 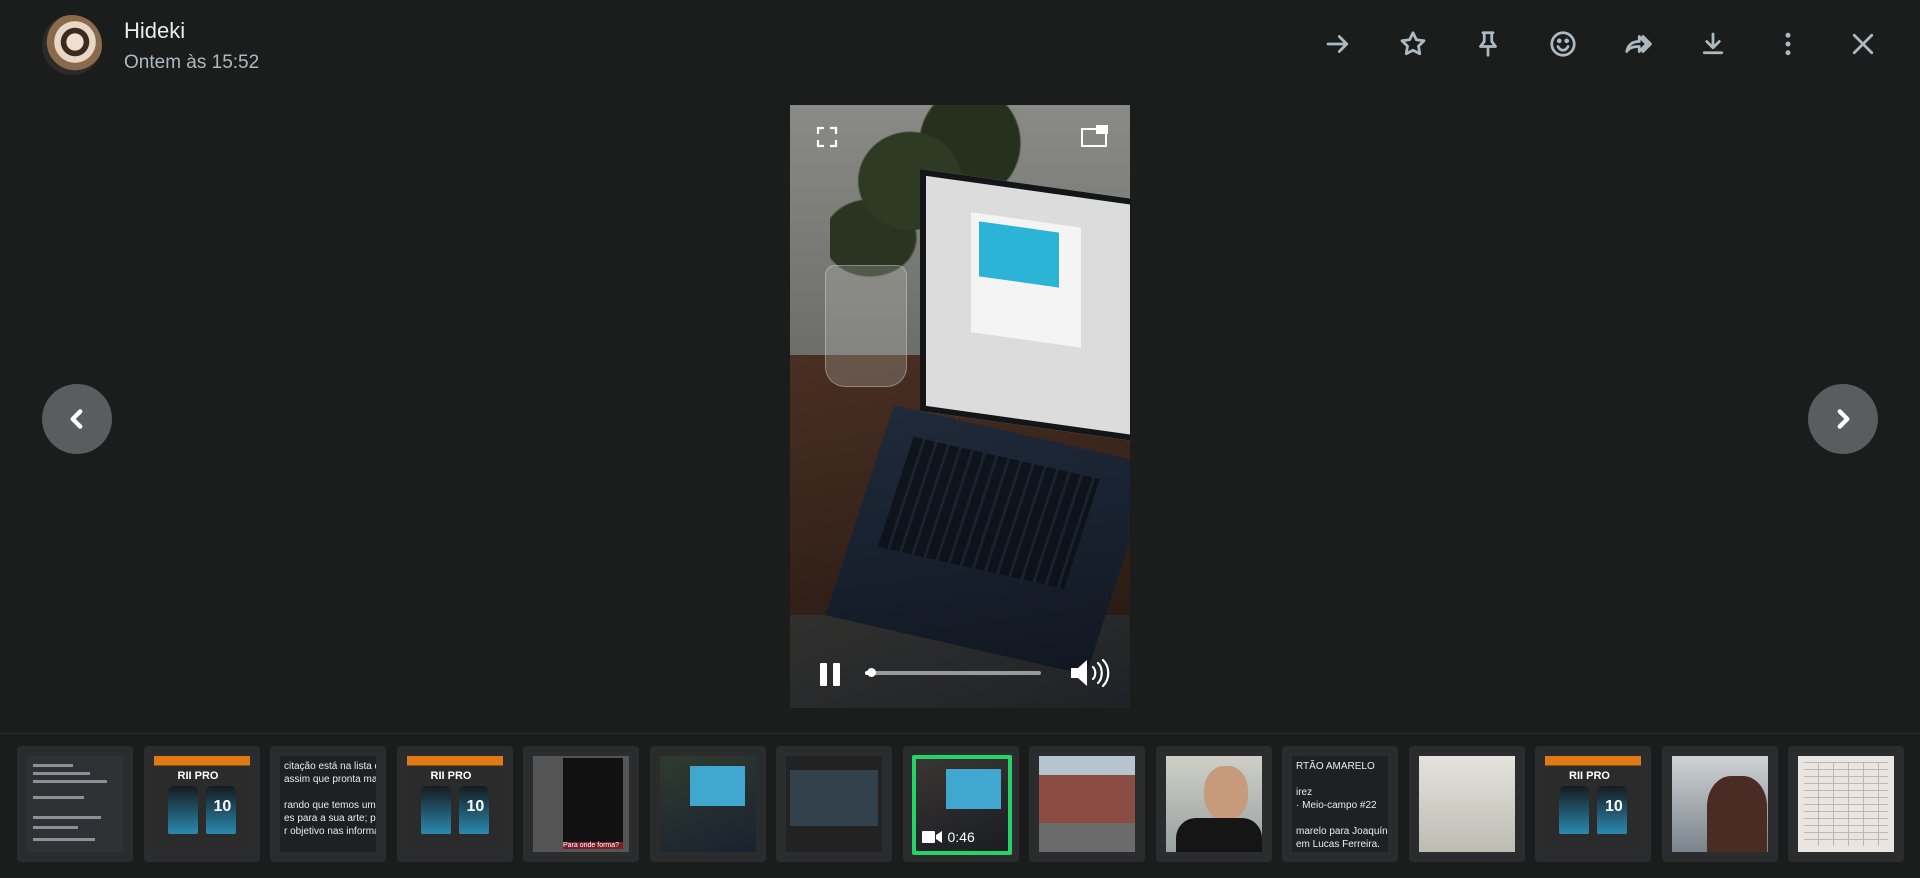 I want to click on video-progress-handle, so click(x=871, y=672).